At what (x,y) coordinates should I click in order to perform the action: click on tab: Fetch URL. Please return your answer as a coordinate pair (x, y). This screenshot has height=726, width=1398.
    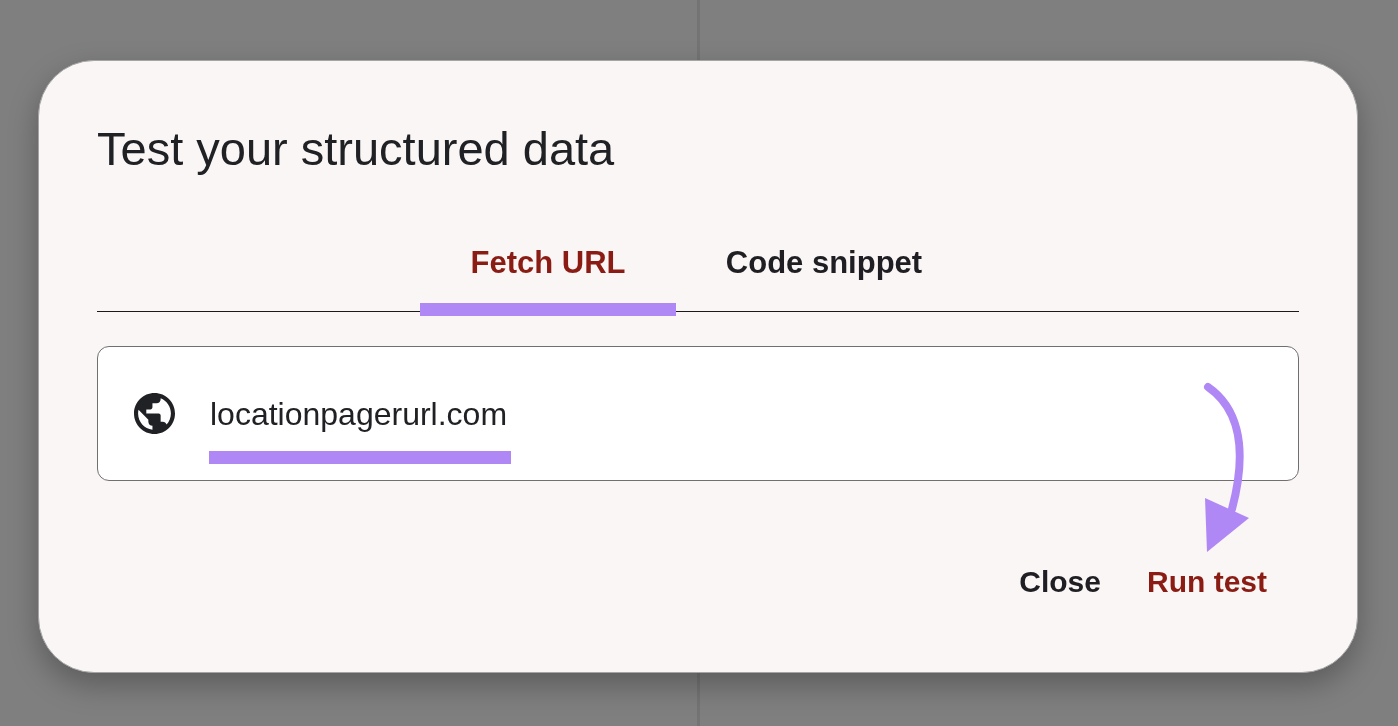
    Looking at the image, I should click on (548, 271).